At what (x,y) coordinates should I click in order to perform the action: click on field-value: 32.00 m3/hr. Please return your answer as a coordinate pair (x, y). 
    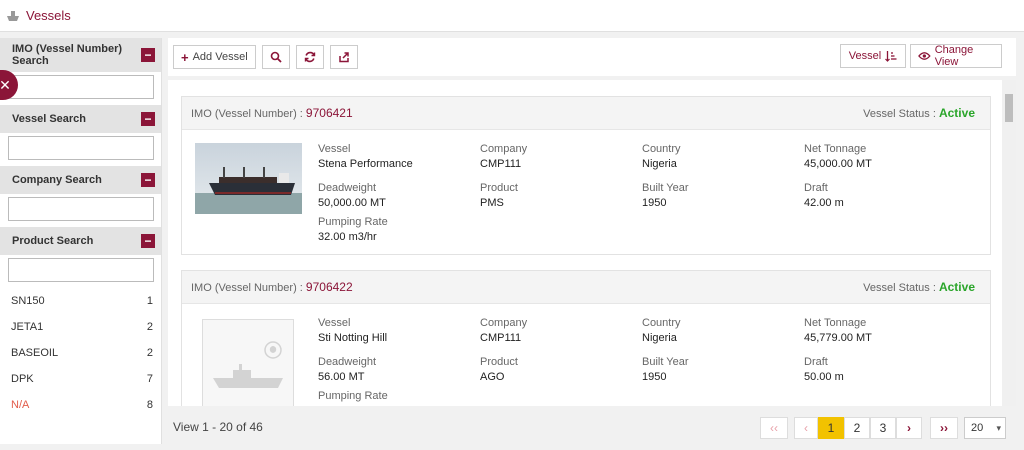
    Looking at the image, I should click on (347, 237).